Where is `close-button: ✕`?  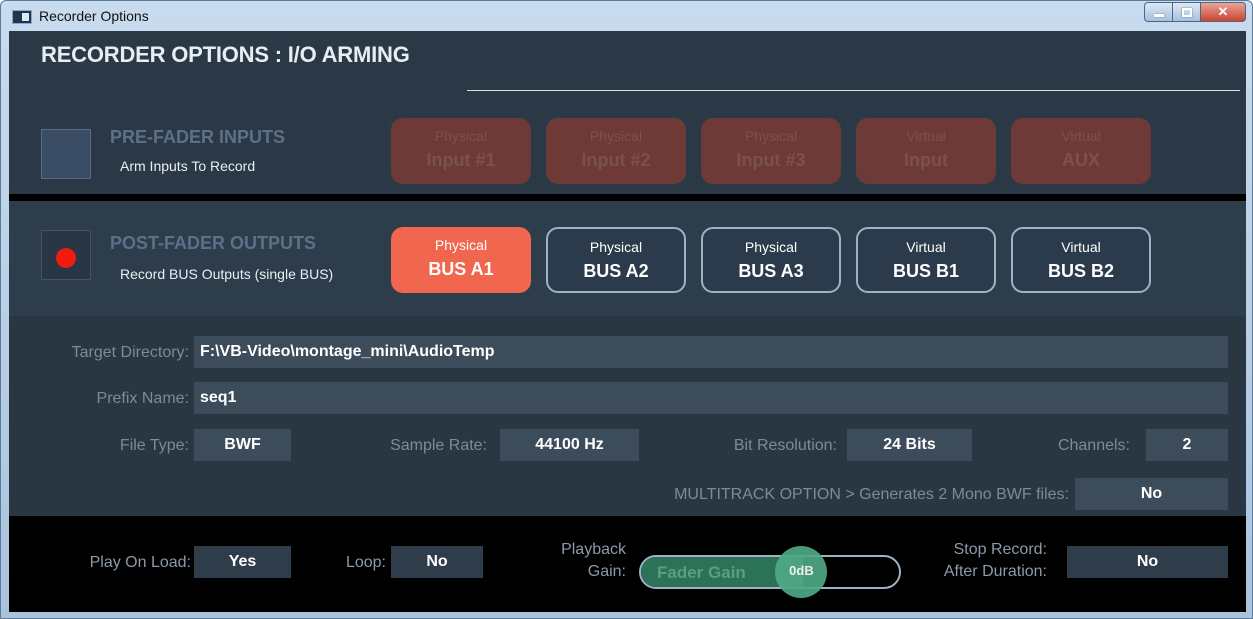
close-button: ✕ is located at coordinates (1223, 12).